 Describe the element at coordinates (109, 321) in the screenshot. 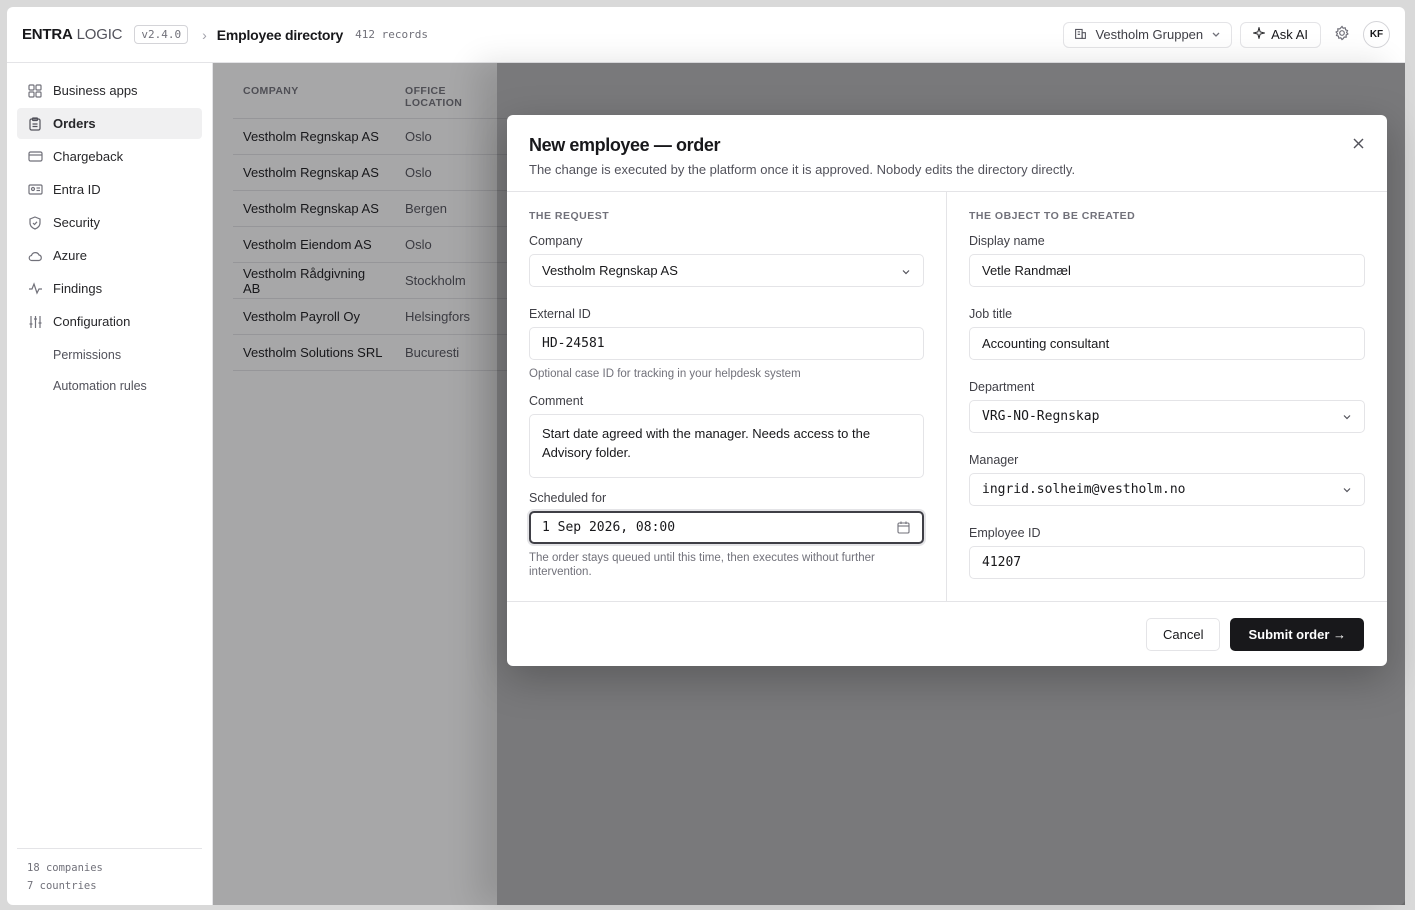

I see `sidebar-item-configuration: Configuration` at that location.